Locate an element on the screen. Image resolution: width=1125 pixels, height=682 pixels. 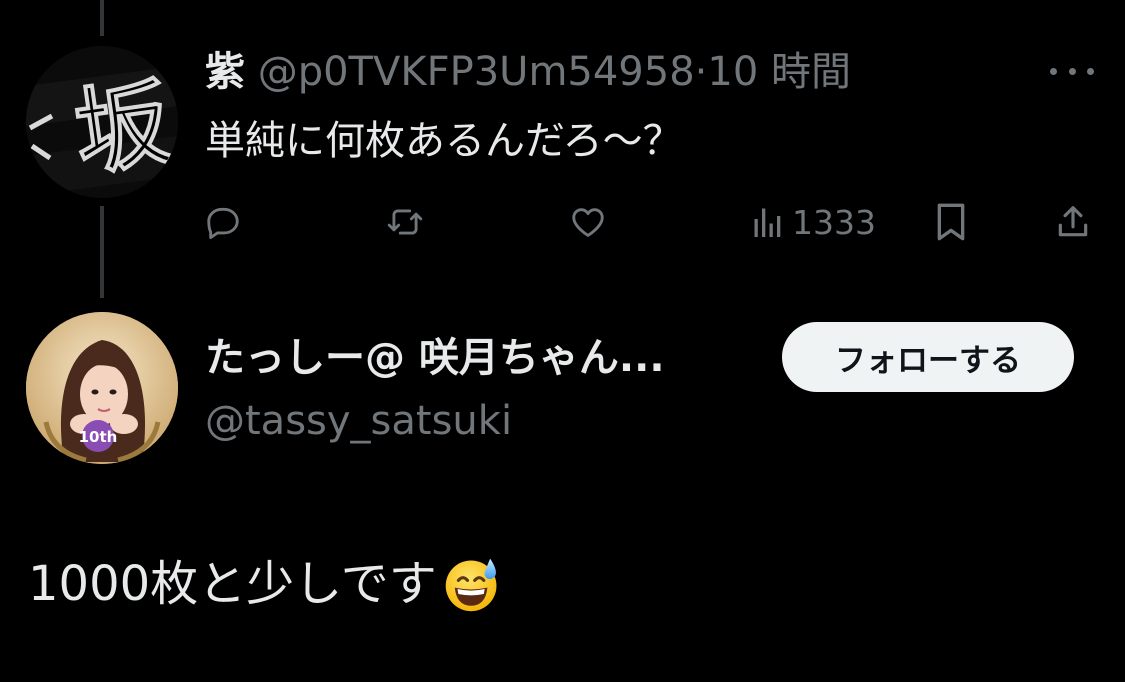
more-options-icon is located at coordinates (1072, 71).